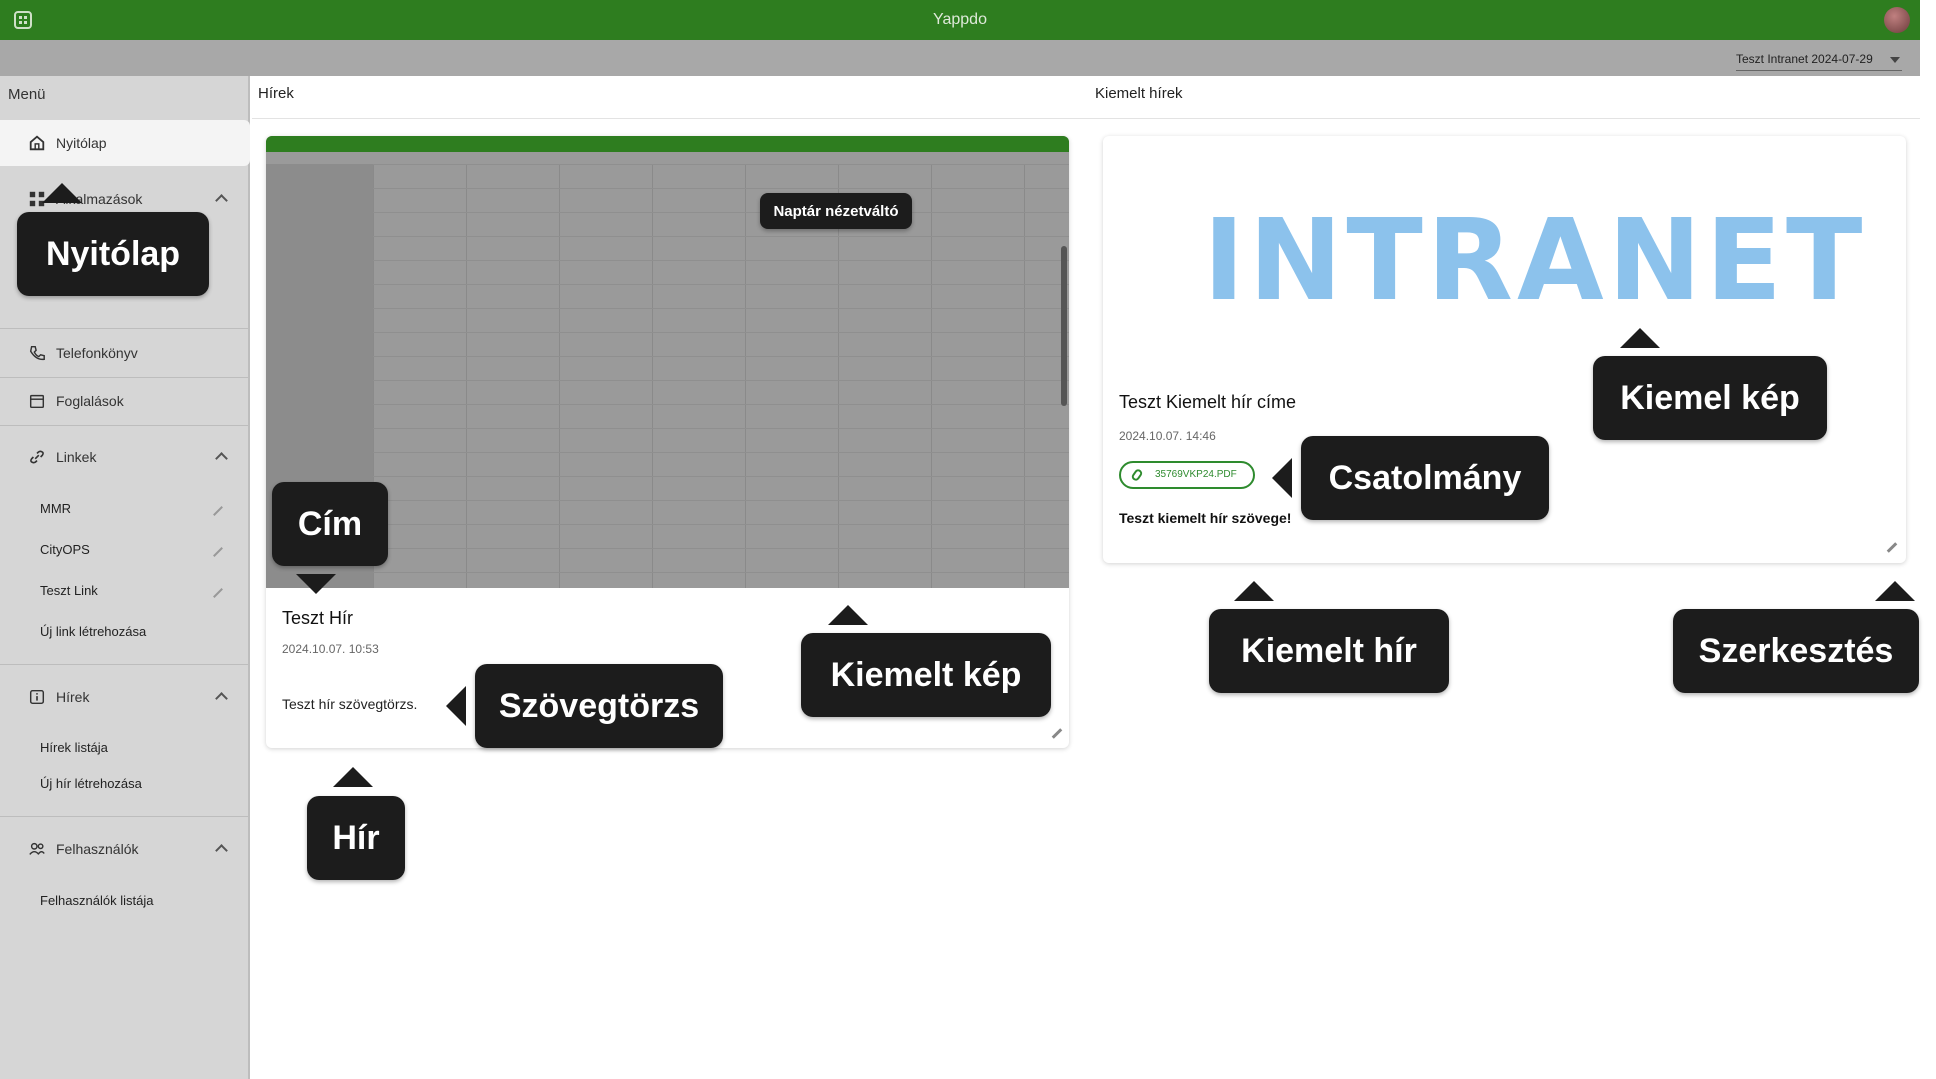 Image resolution: width=1936 pixels, height=1079 pixels. What do you see at coordinates (1137, 475) in the screenshot?
I see `paperclip-icon` at bounding box center [1137, 475].